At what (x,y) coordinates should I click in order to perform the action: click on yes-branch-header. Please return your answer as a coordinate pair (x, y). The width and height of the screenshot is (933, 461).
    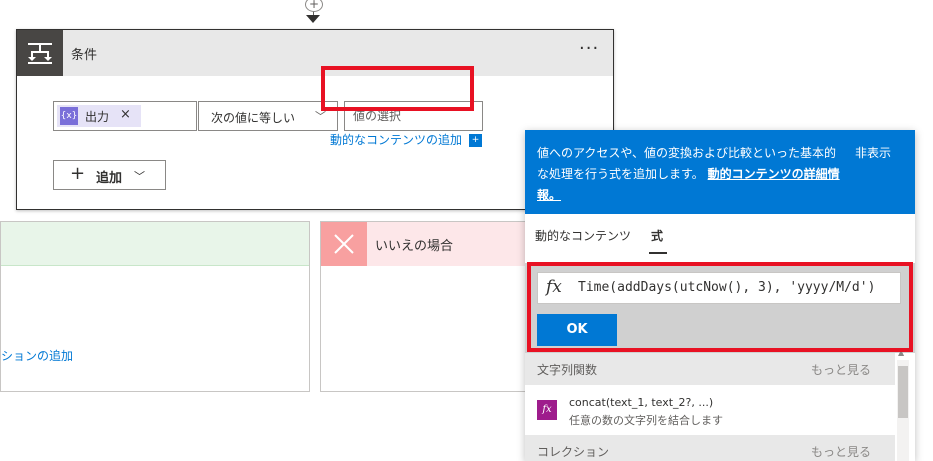
    Looking at the image, I should click on (155, 244).